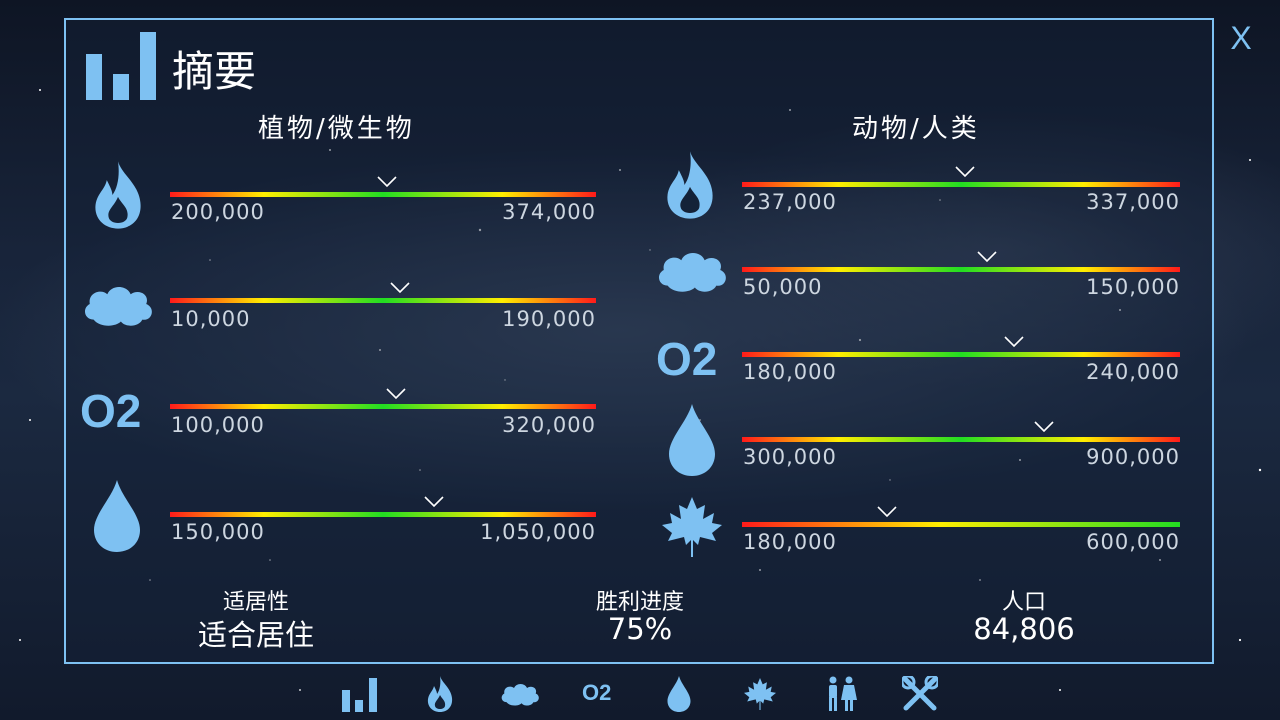 The height and width of the screenshot is (720, 1280). Describe the element at coordinates (434, 502) in the screenshot. I see `left-water-marker` at that location.